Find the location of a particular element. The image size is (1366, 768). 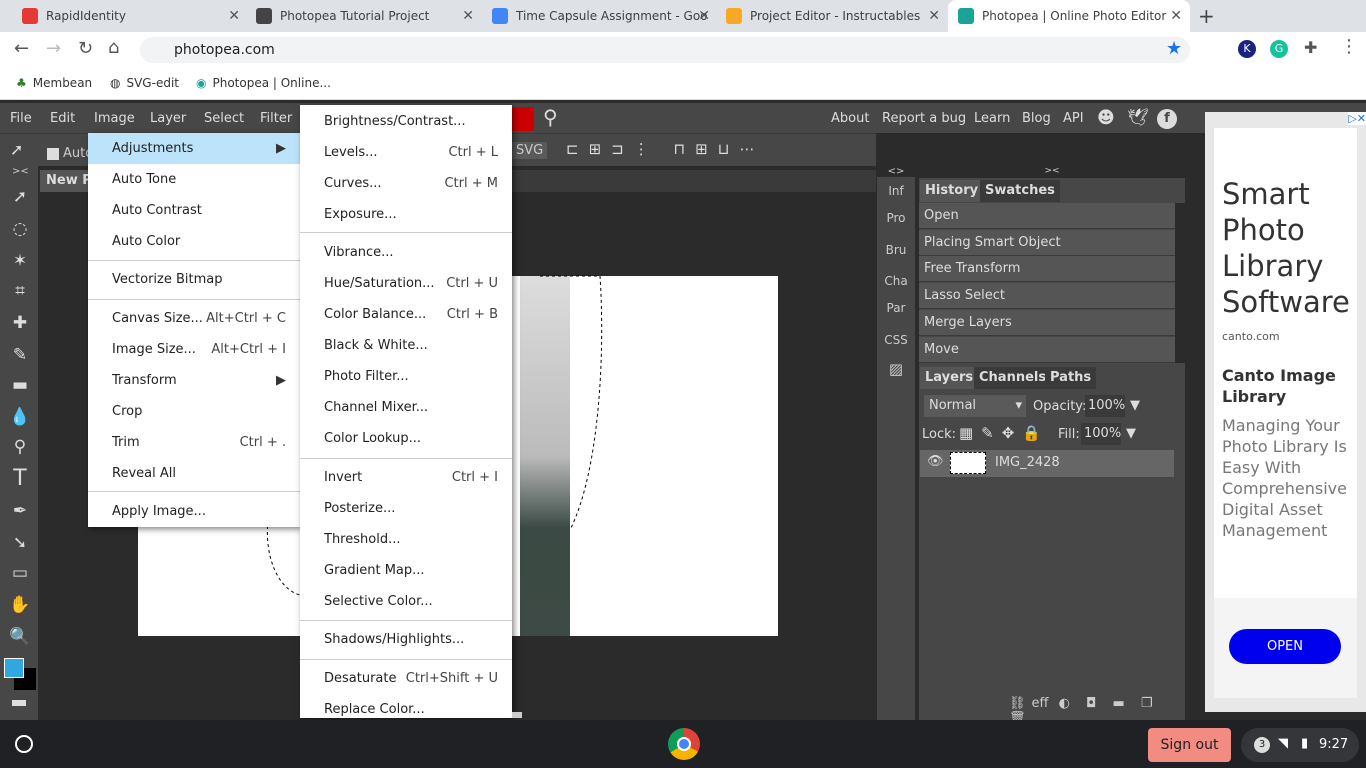

menu-item: Color Balance... Ctrl + B is located at coordinates (406, 314).